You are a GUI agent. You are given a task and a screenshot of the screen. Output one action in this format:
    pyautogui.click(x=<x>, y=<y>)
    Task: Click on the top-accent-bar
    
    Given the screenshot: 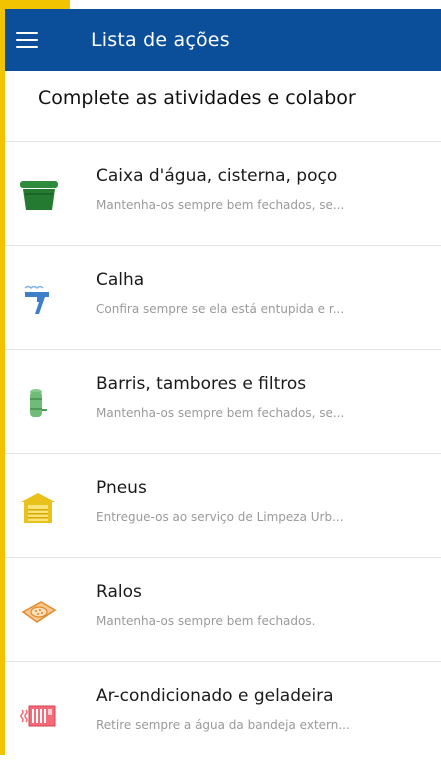 What is the action you would take?
    pyautogui.click(x=35, y=4)
    